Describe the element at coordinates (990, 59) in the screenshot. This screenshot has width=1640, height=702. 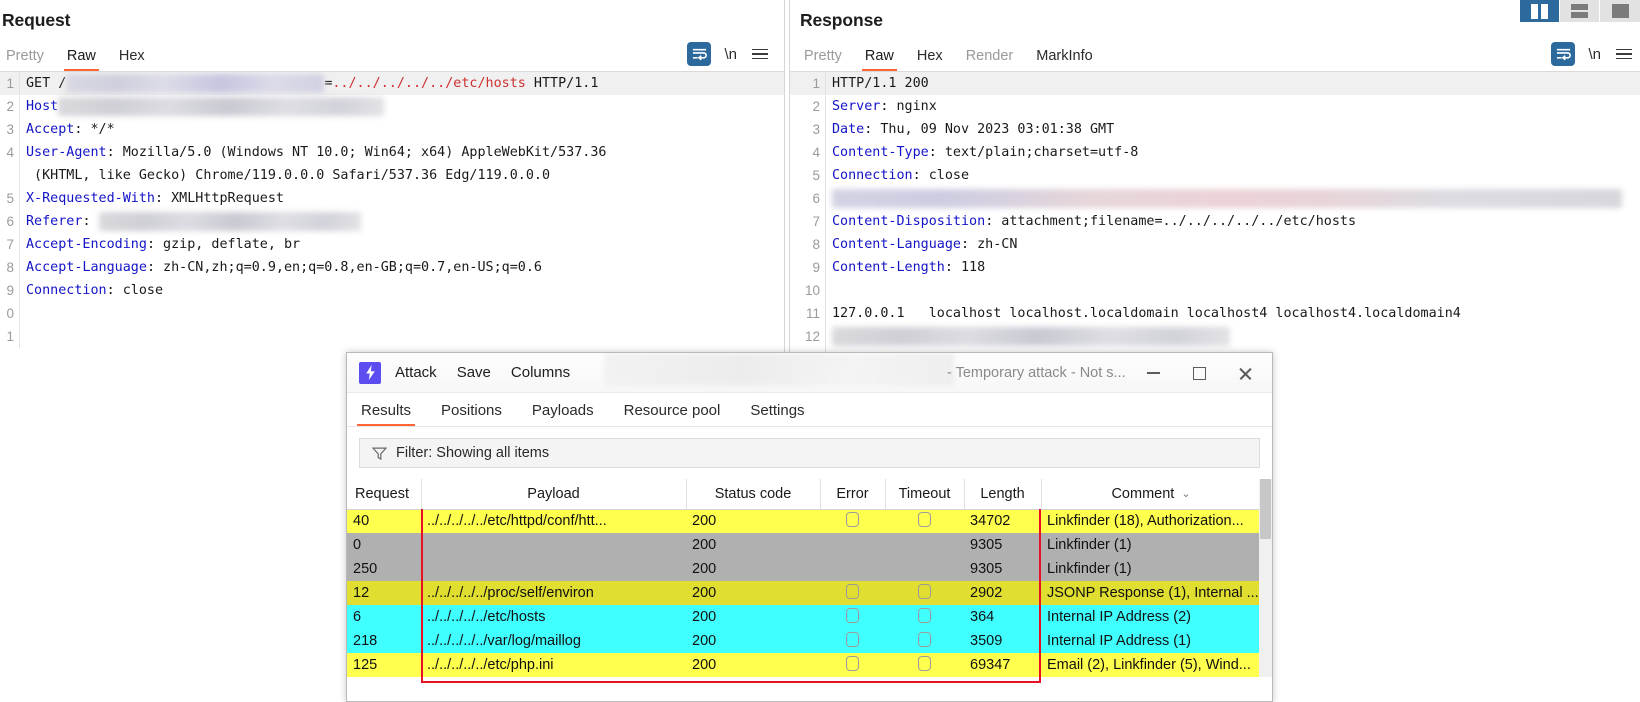
I see `response-tab-render: Render` at that location.